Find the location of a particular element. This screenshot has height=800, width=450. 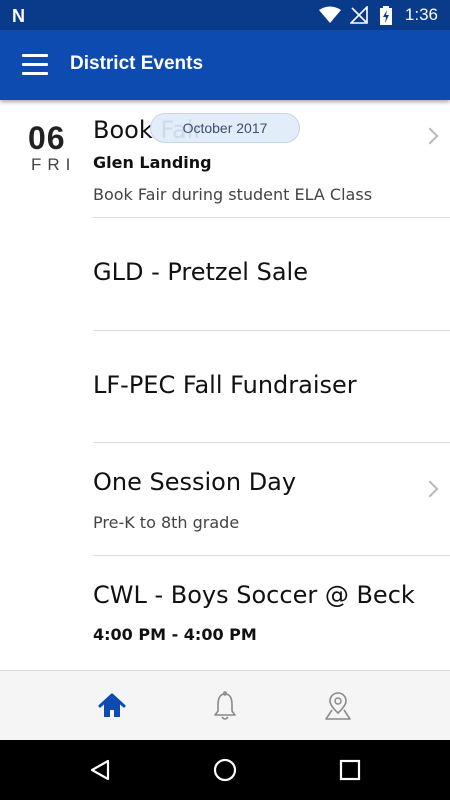

recents-button is located at coordinates (350, 770).